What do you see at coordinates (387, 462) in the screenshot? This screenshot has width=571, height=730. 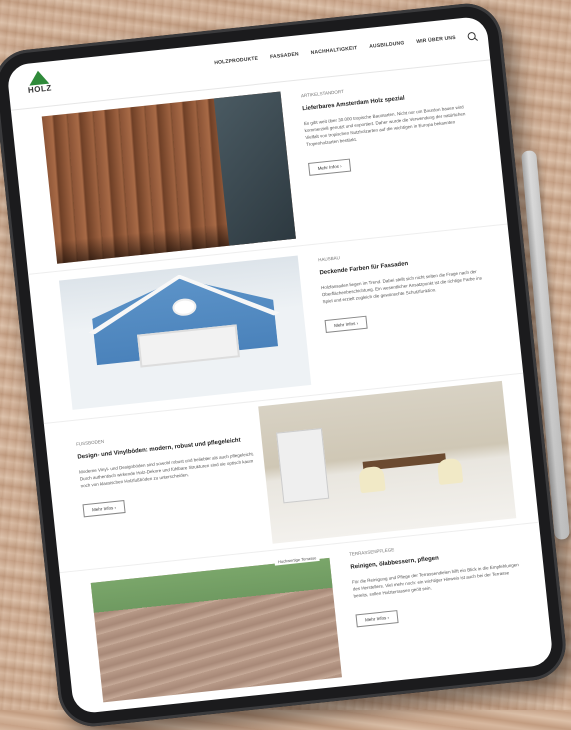 I see `kitchen-interior-image` at bounding box center [387, 462].